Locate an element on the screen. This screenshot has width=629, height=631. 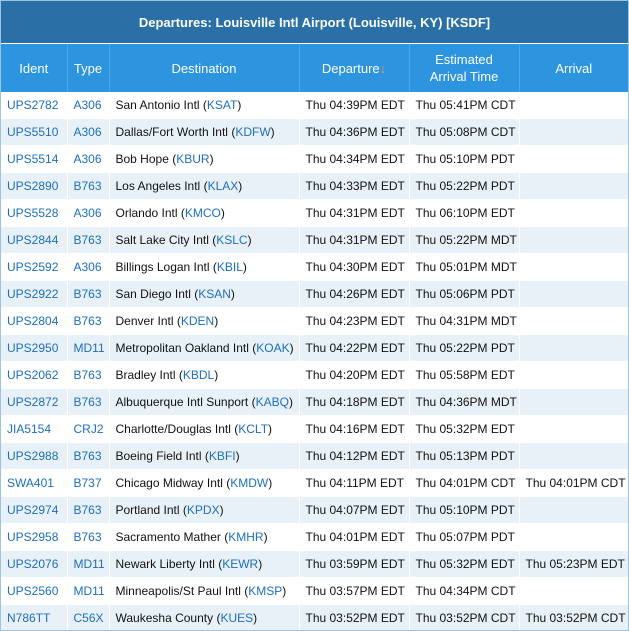
flight-ident-link: UPS2592 is located at coordinates (34, 267).